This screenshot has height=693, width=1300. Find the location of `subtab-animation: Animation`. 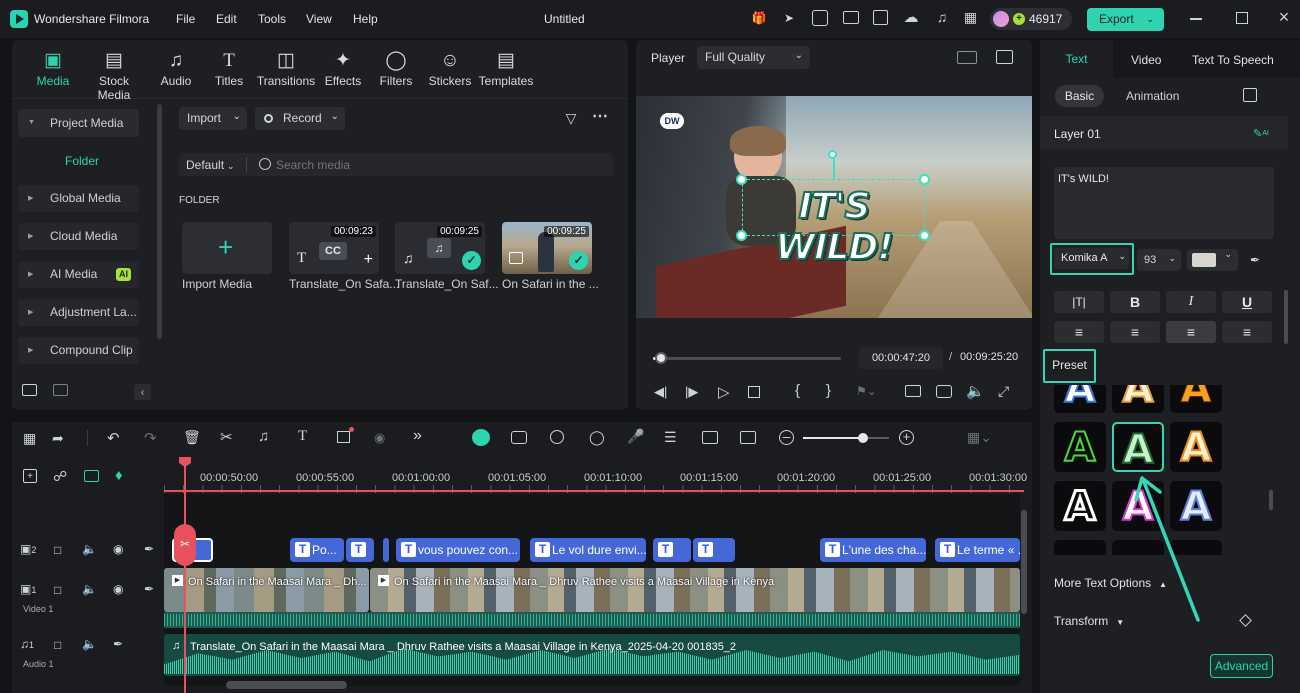

subtab-animation: Animation is located at coordinates (1152, 96).